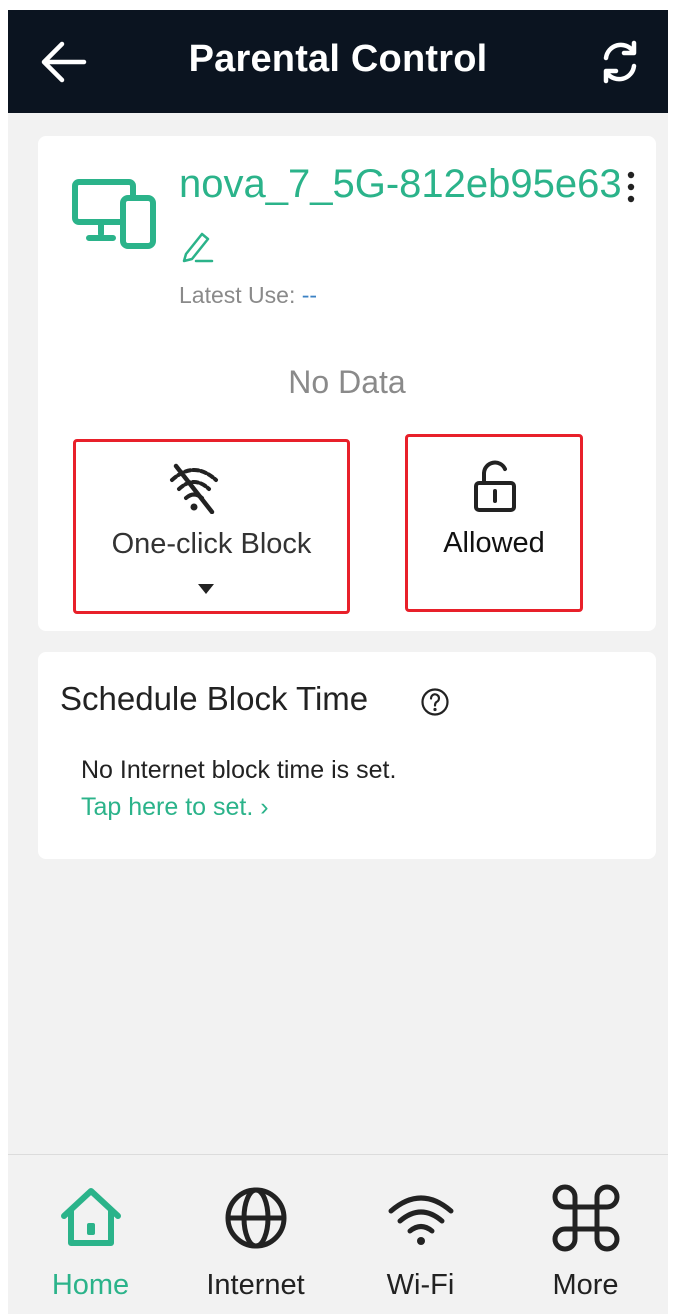  Describe the element at coordinates (585, 1285) in the screenshot. I see `tab-more-label: More` at that location.